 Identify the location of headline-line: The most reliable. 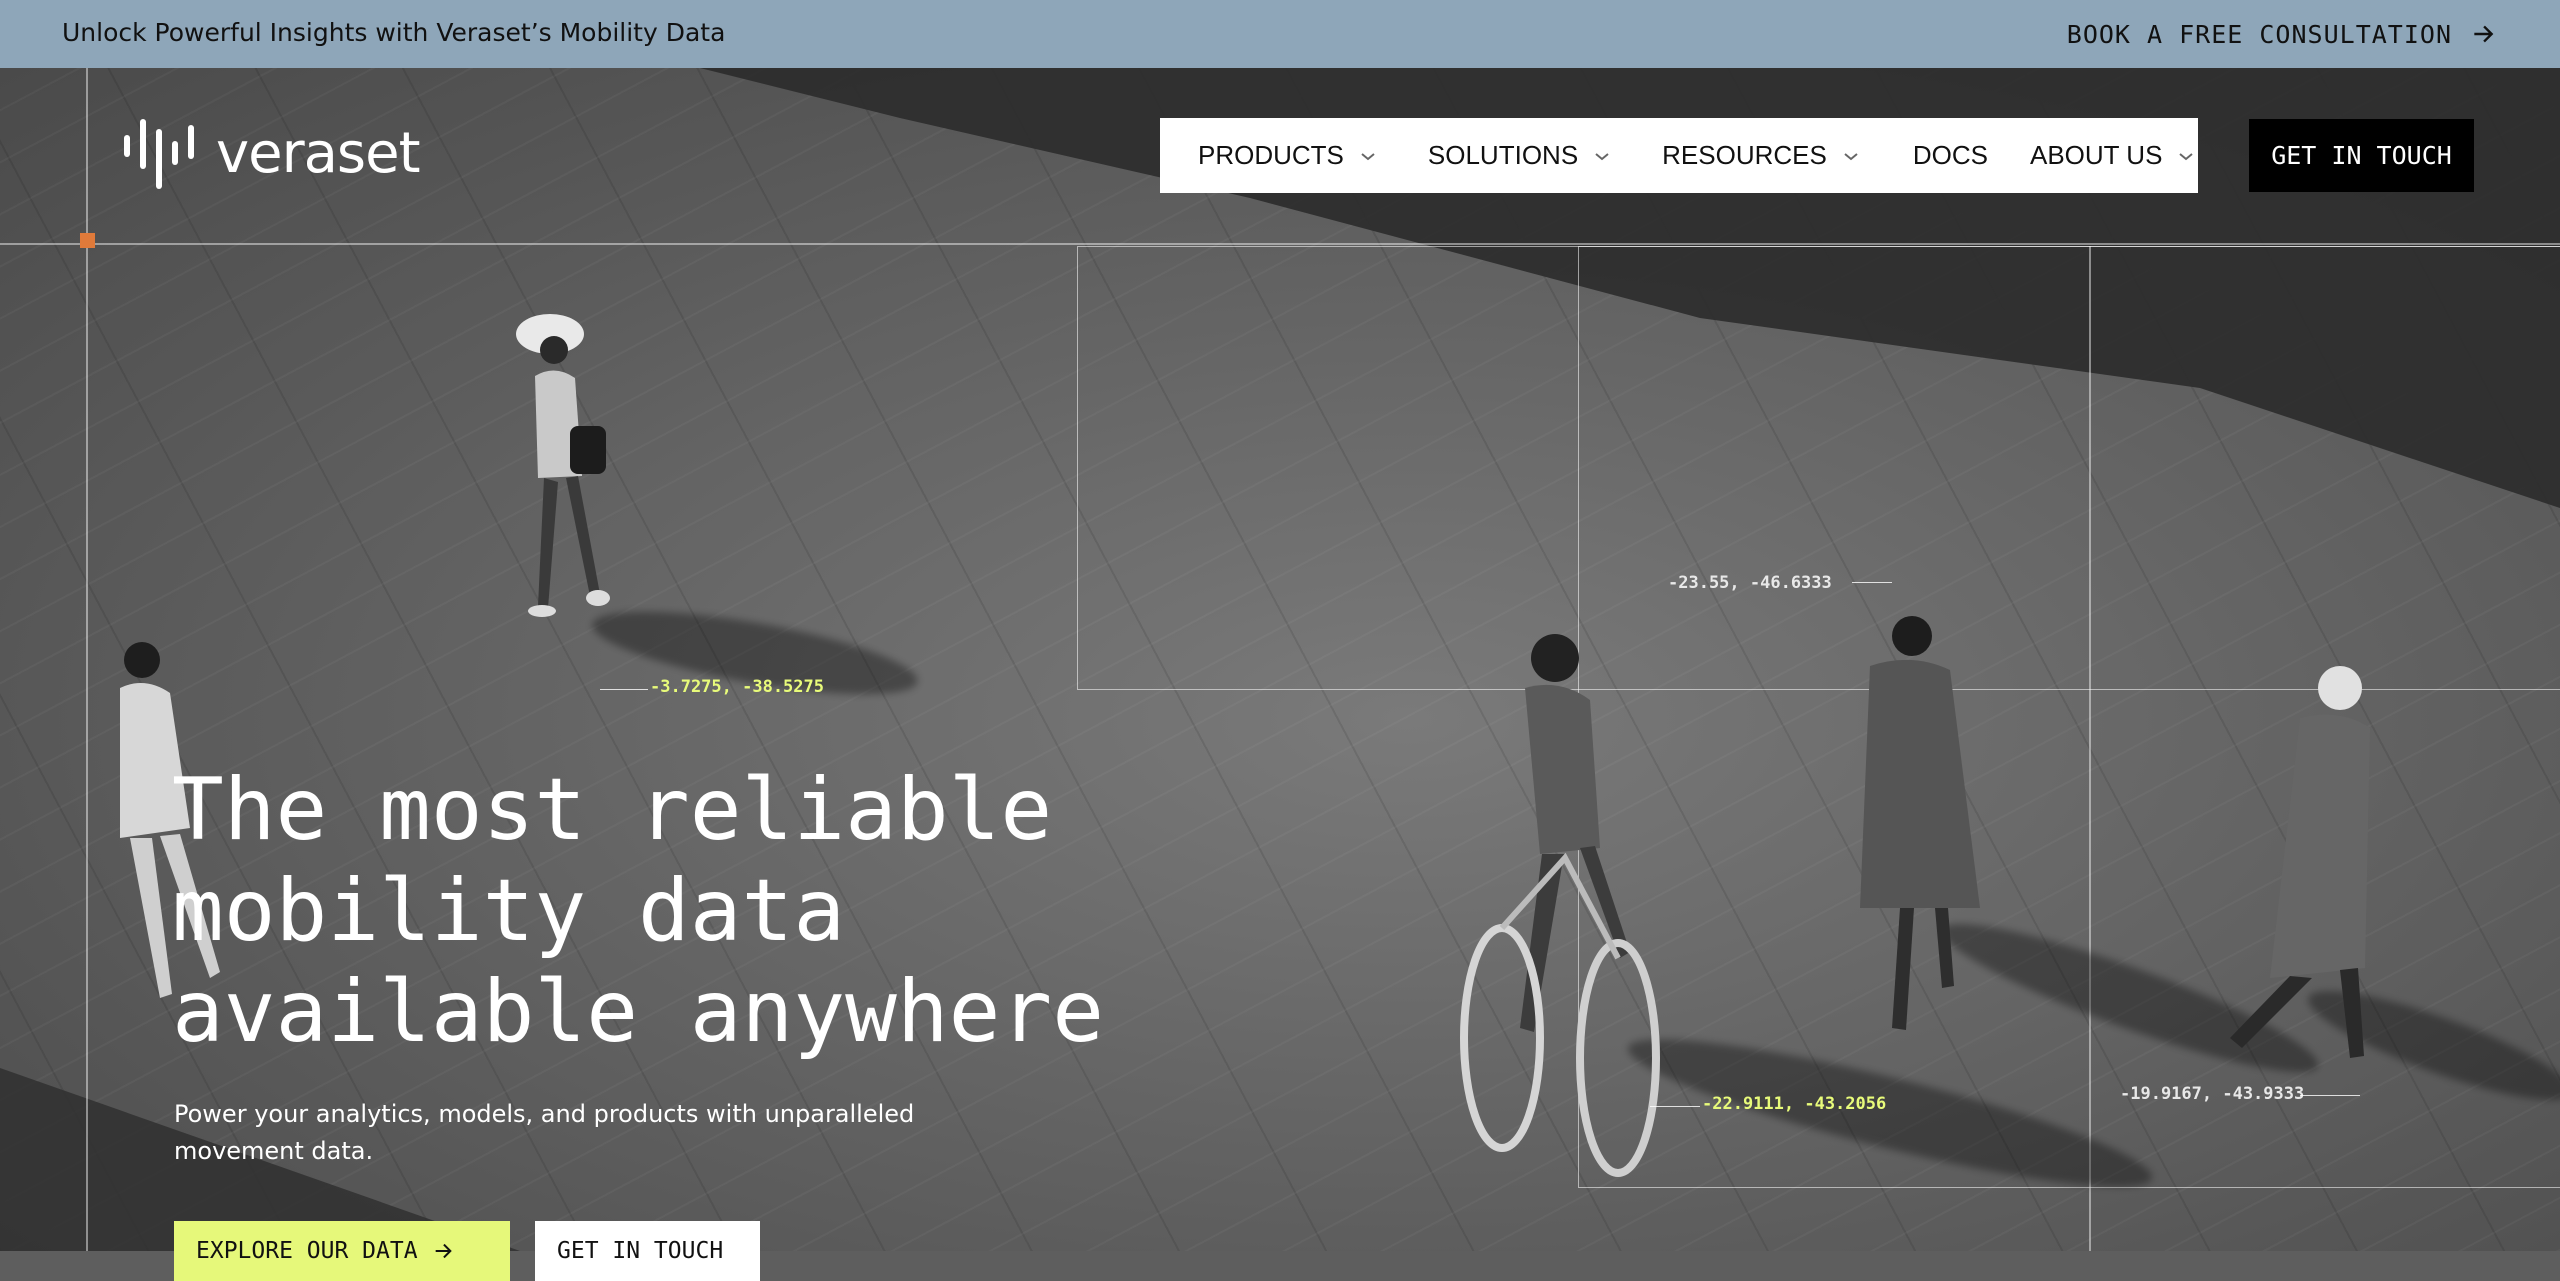
(612, 810).